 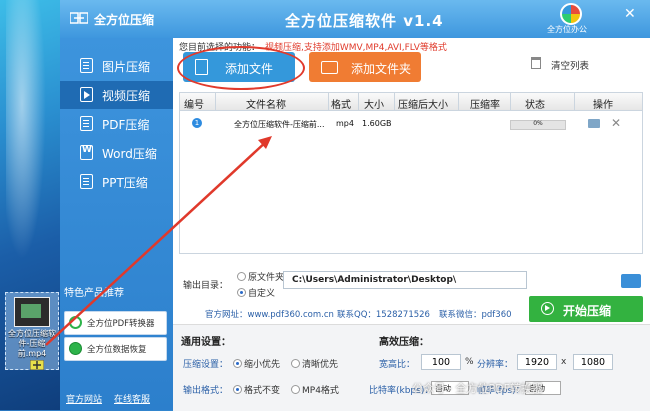 What do you see at coordinates (593, 362) in the screenshot?
I see `resolution-height-input` at bounding box center [593, 362].